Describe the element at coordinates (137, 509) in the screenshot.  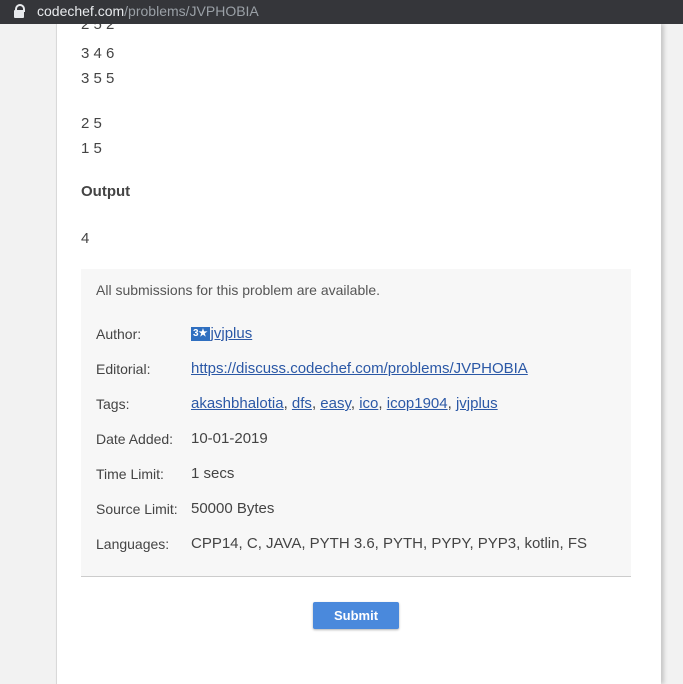
I see `source-limit-label: Source Limit:` at that location.